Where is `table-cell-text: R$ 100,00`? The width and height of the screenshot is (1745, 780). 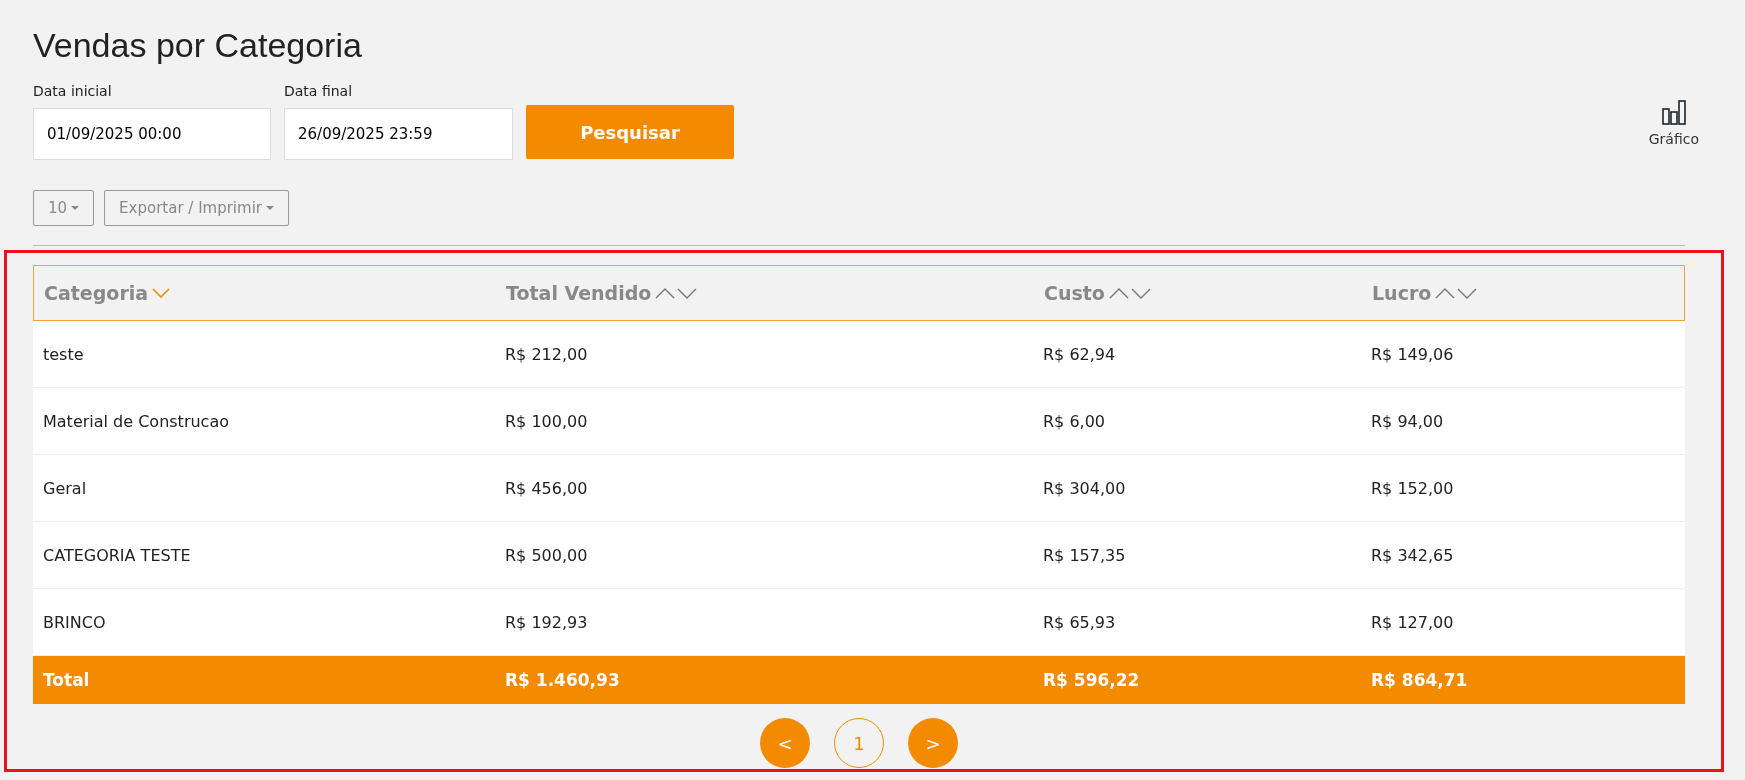 table-cell-text: R$ 100,00 is located at coordinates (546, 421).